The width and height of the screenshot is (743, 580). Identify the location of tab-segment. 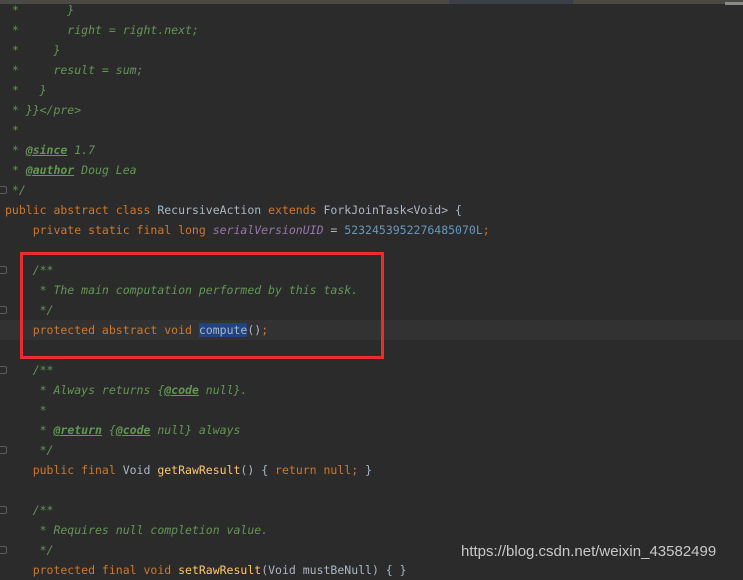
(511, 2).